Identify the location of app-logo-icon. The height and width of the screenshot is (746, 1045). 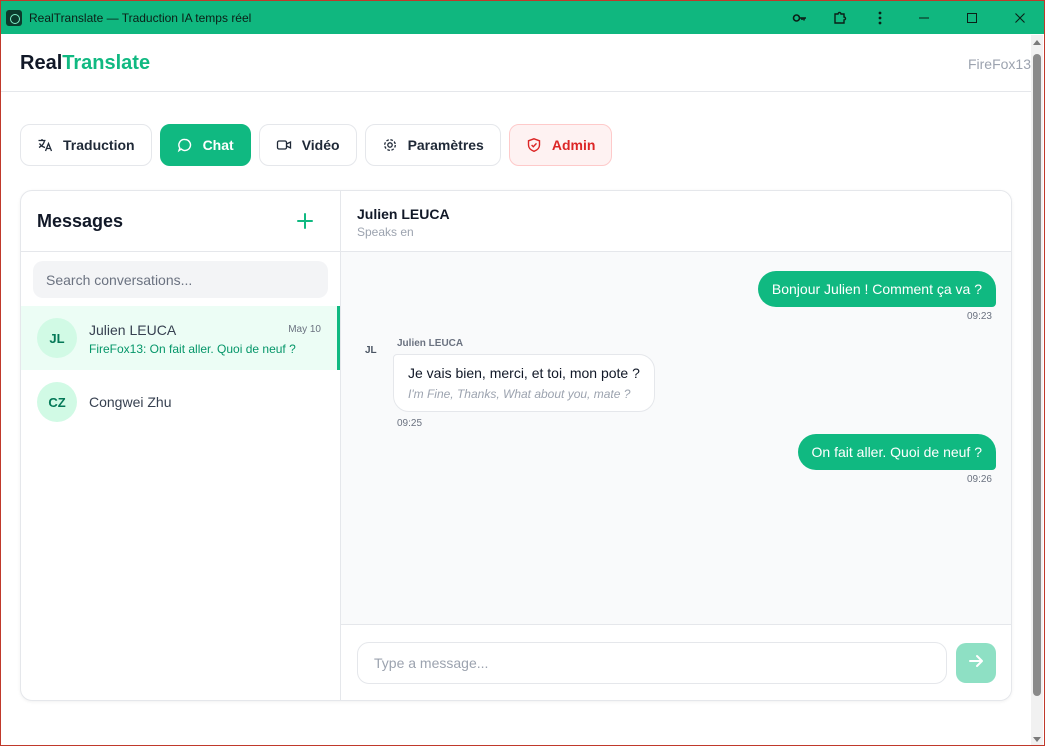
(14, 17).